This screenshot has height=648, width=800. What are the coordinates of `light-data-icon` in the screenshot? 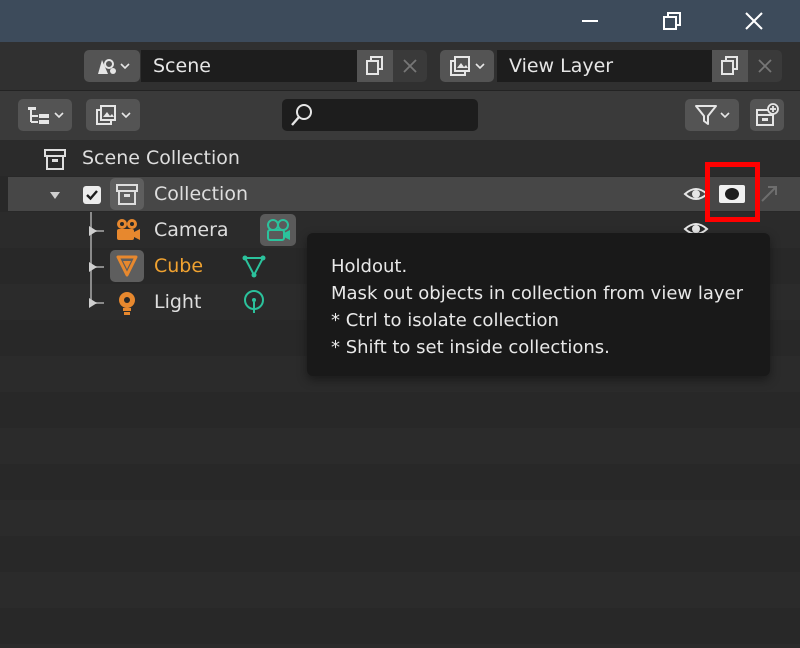 It's located at (254, 302).